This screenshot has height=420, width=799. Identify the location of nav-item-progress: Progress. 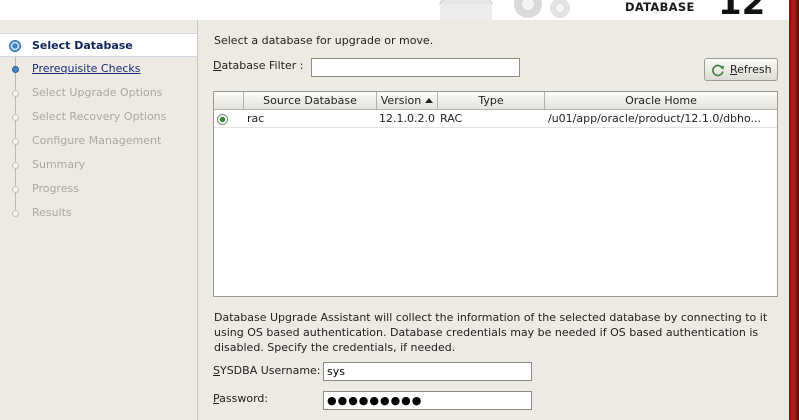
(98, 189).